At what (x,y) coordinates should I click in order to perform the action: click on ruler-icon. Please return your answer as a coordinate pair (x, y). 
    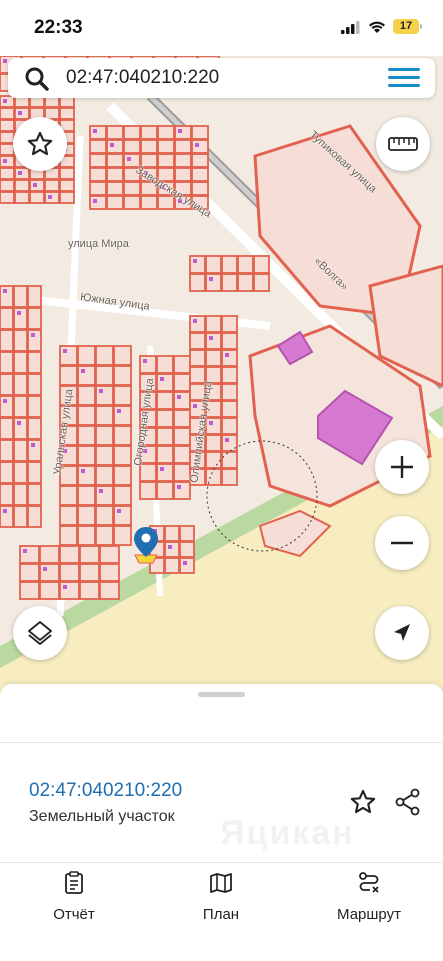
    Looking at the image, I should click on (403, 144).